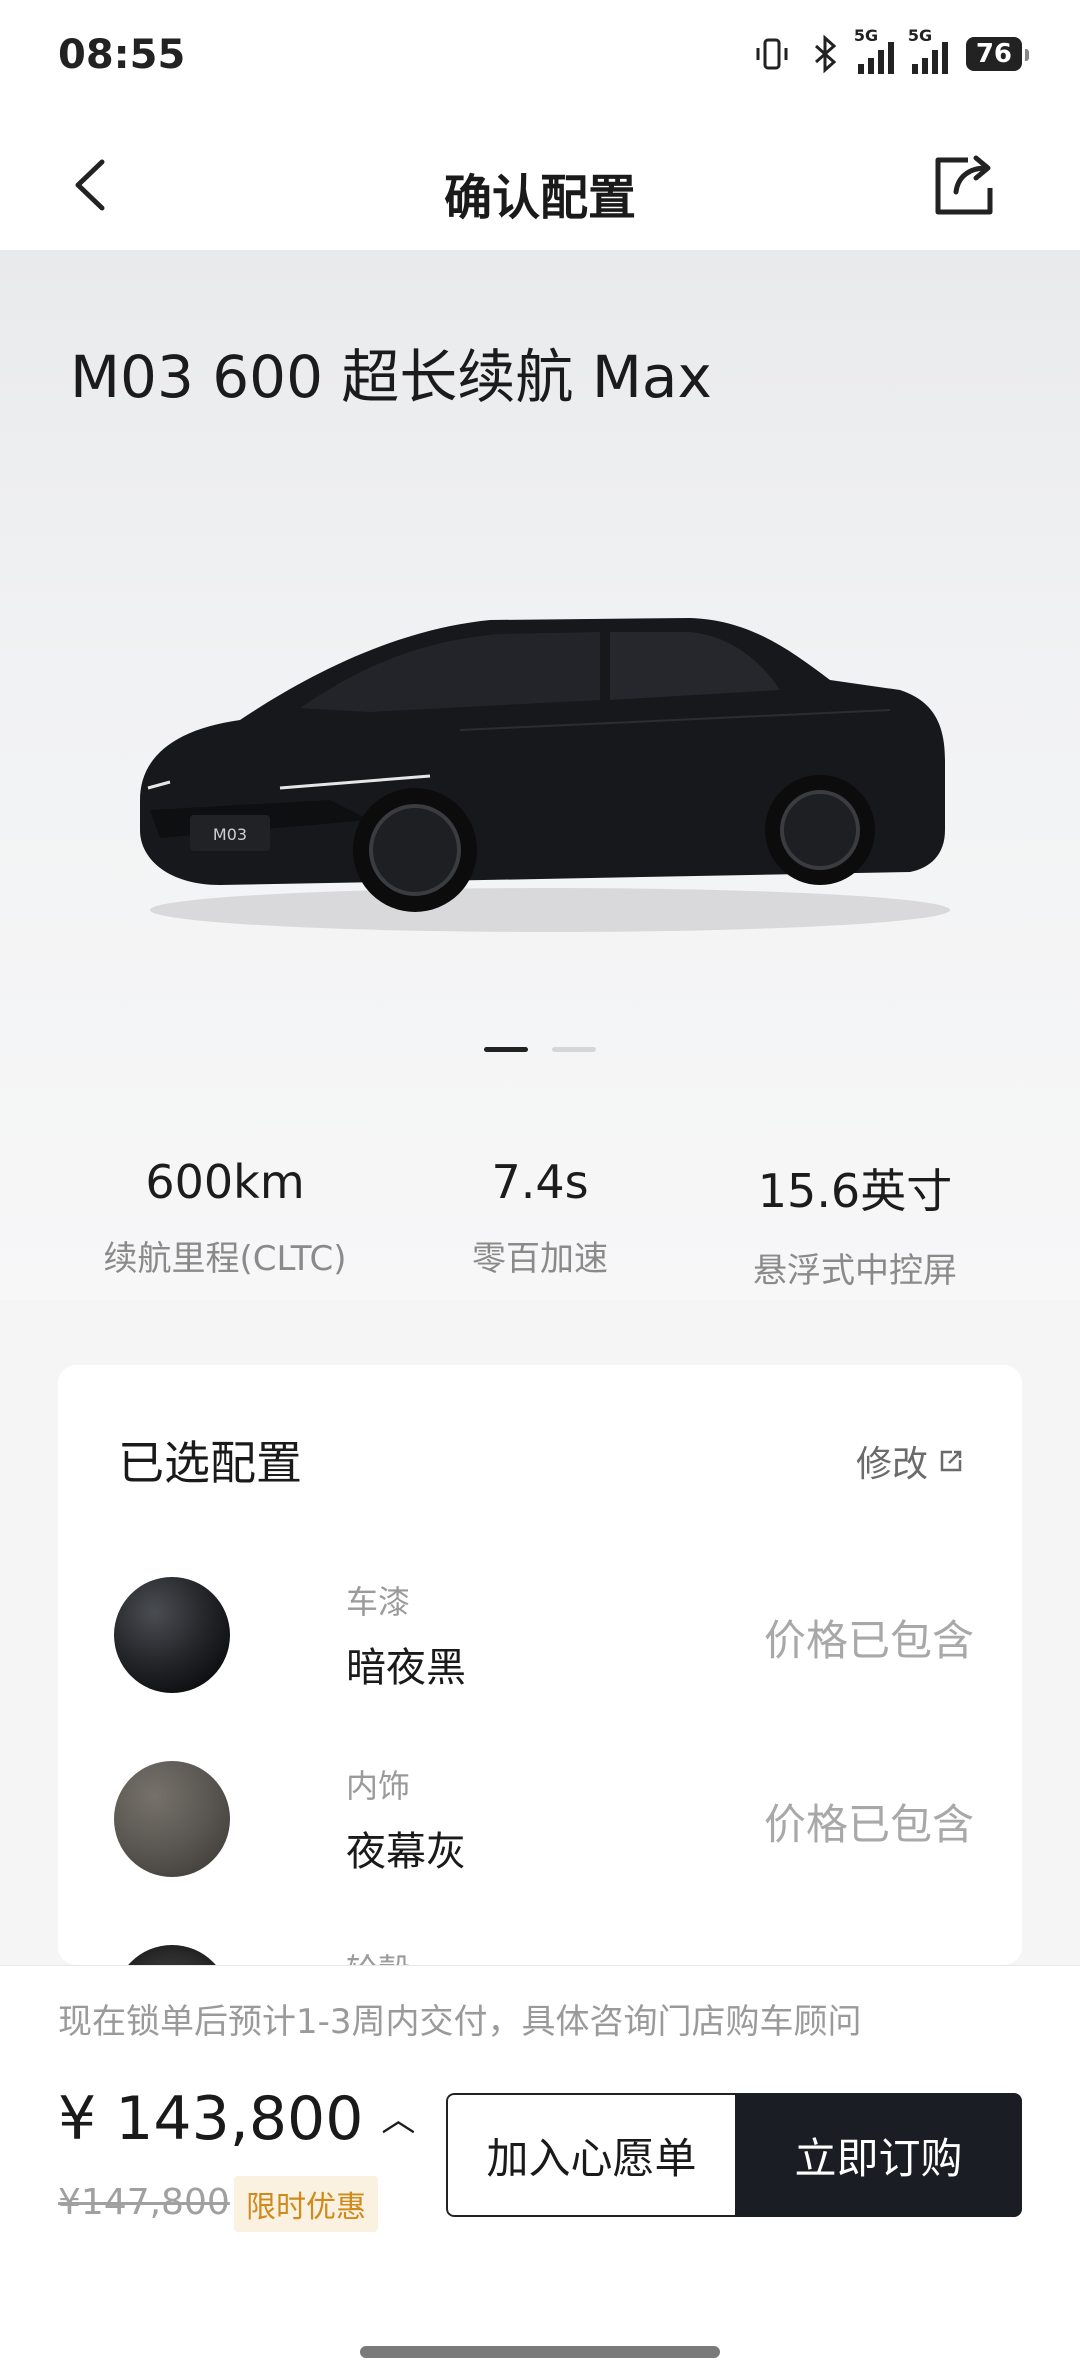 Image resolution: width=1080 pixels, height=2377 pixels. Describe the element at coordinates (540, 60) in the screenshot. I see `status-bar: 08:55 5G 5G 76` at that location.